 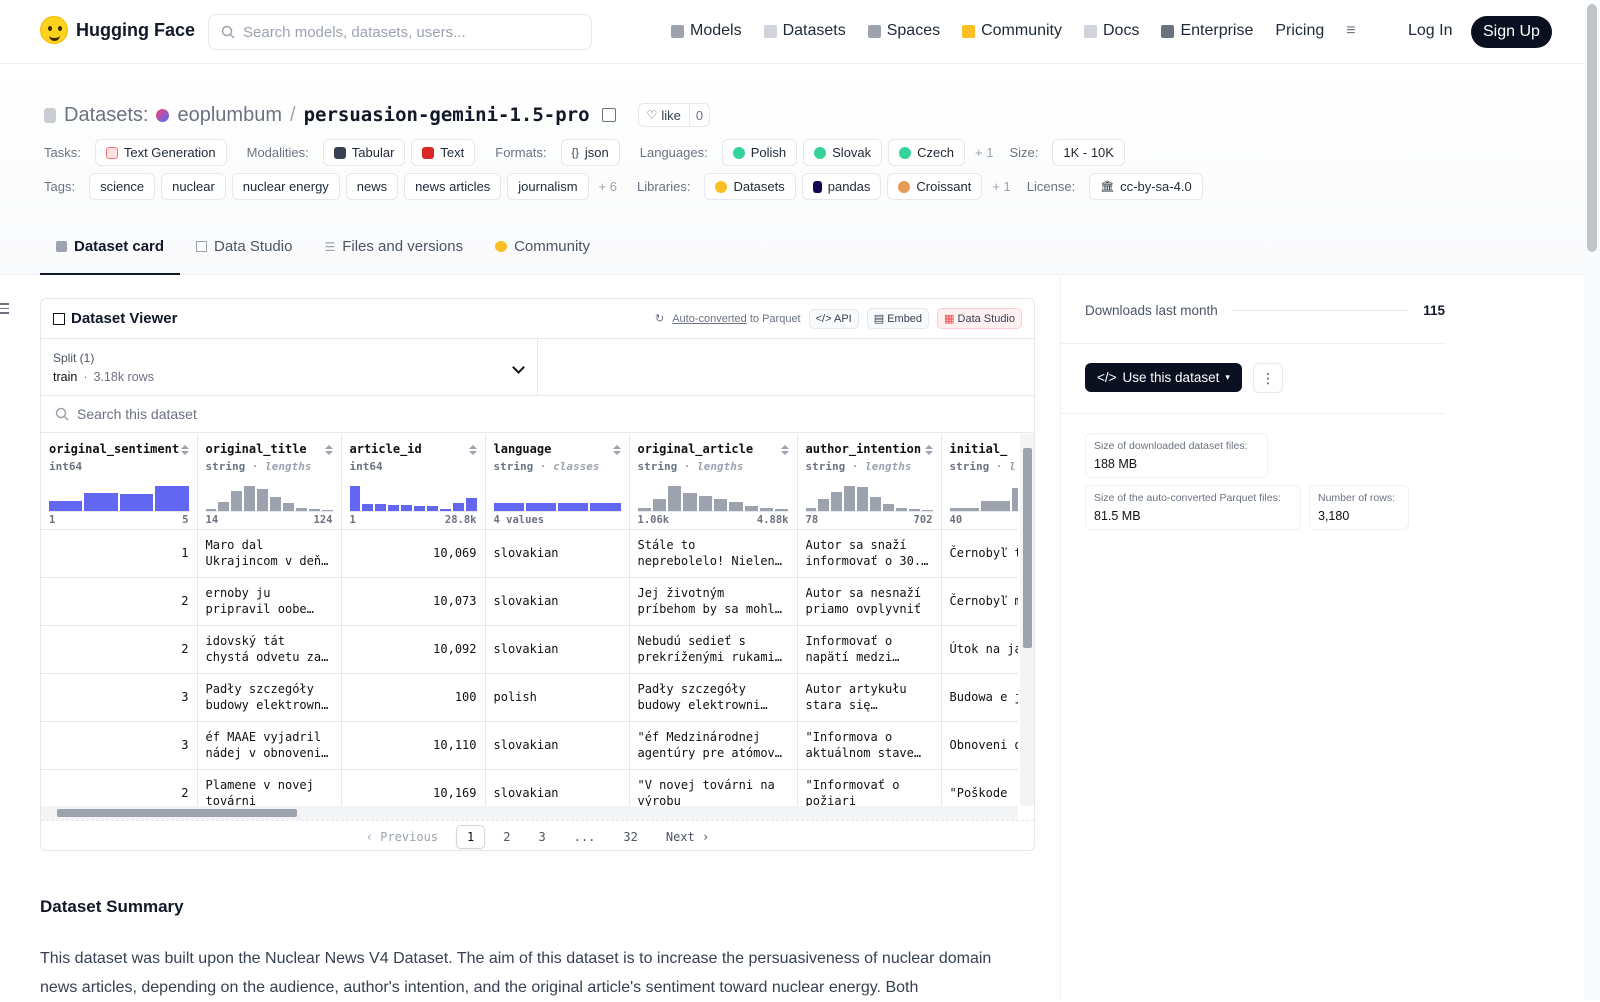 What do you see at coordinates (506, 837) in the screenshot?
I see `page-button: 2` at bounding box center [506, 837].